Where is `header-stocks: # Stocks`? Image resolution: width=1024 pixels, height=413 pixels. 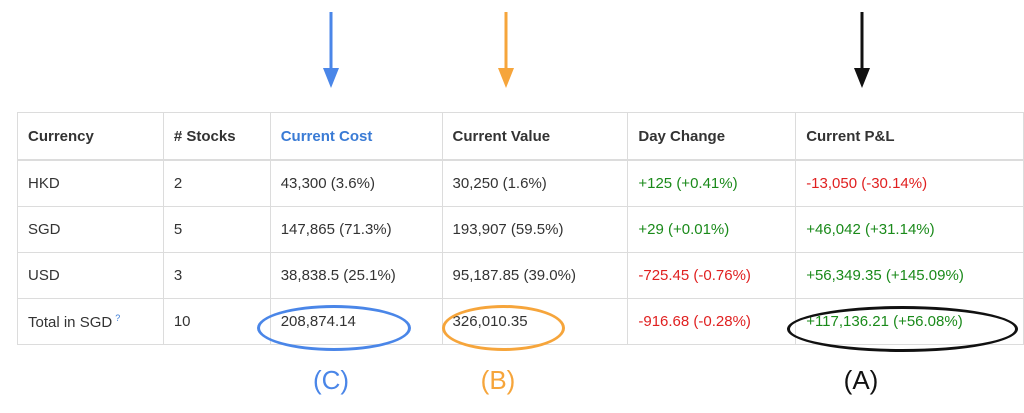
header-stocks: # Stocks is located at coordinates (216, 136).